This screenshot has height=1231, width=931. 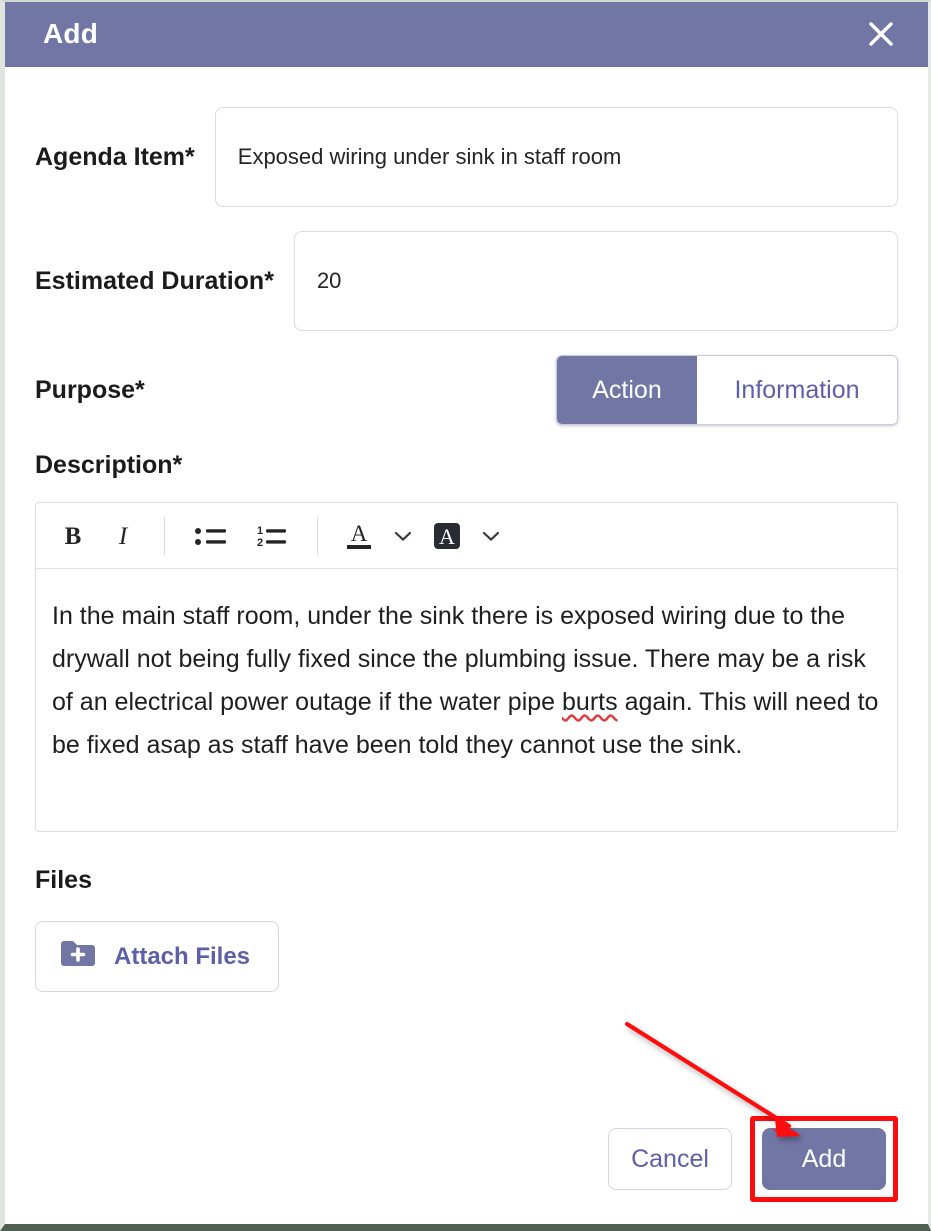 I want to click on dialog-footer: Cancel Add, so click(x=753, y=1159).